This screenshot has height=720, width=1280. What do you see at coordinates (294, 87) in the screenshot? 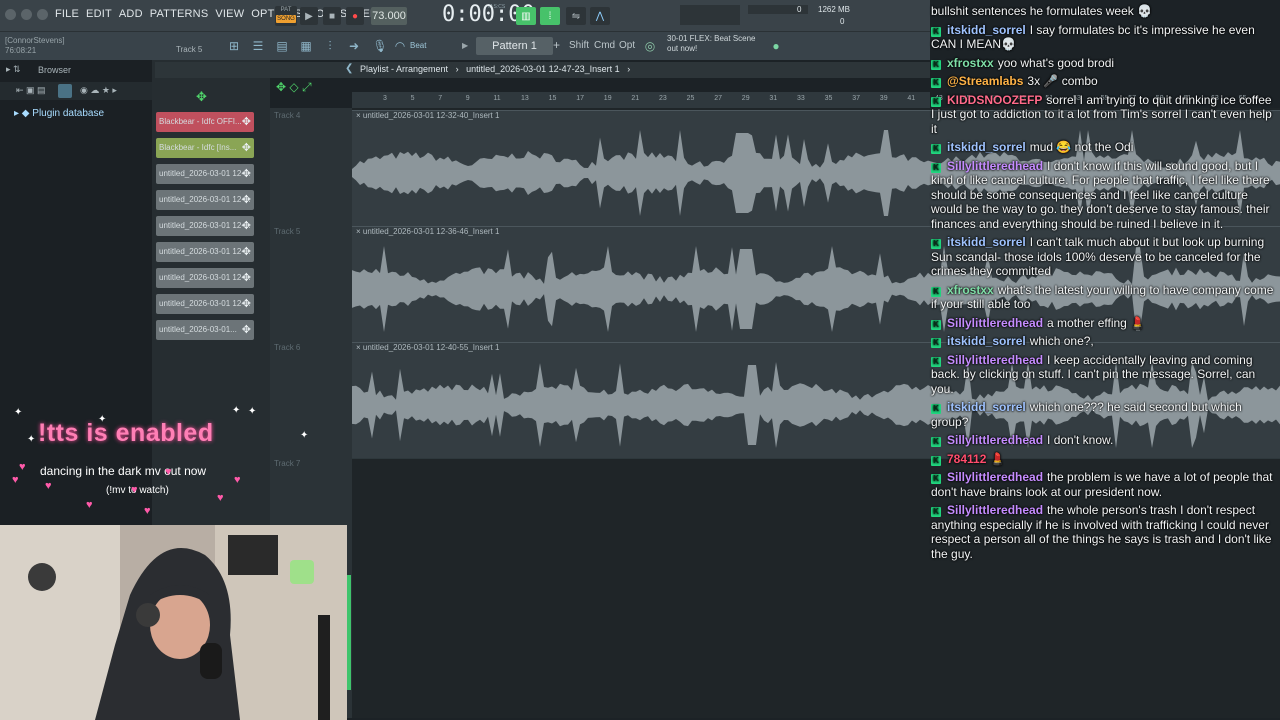
I see `add-track-icon: ✥ ◇ ⤢` at bounding box center [294, 87].